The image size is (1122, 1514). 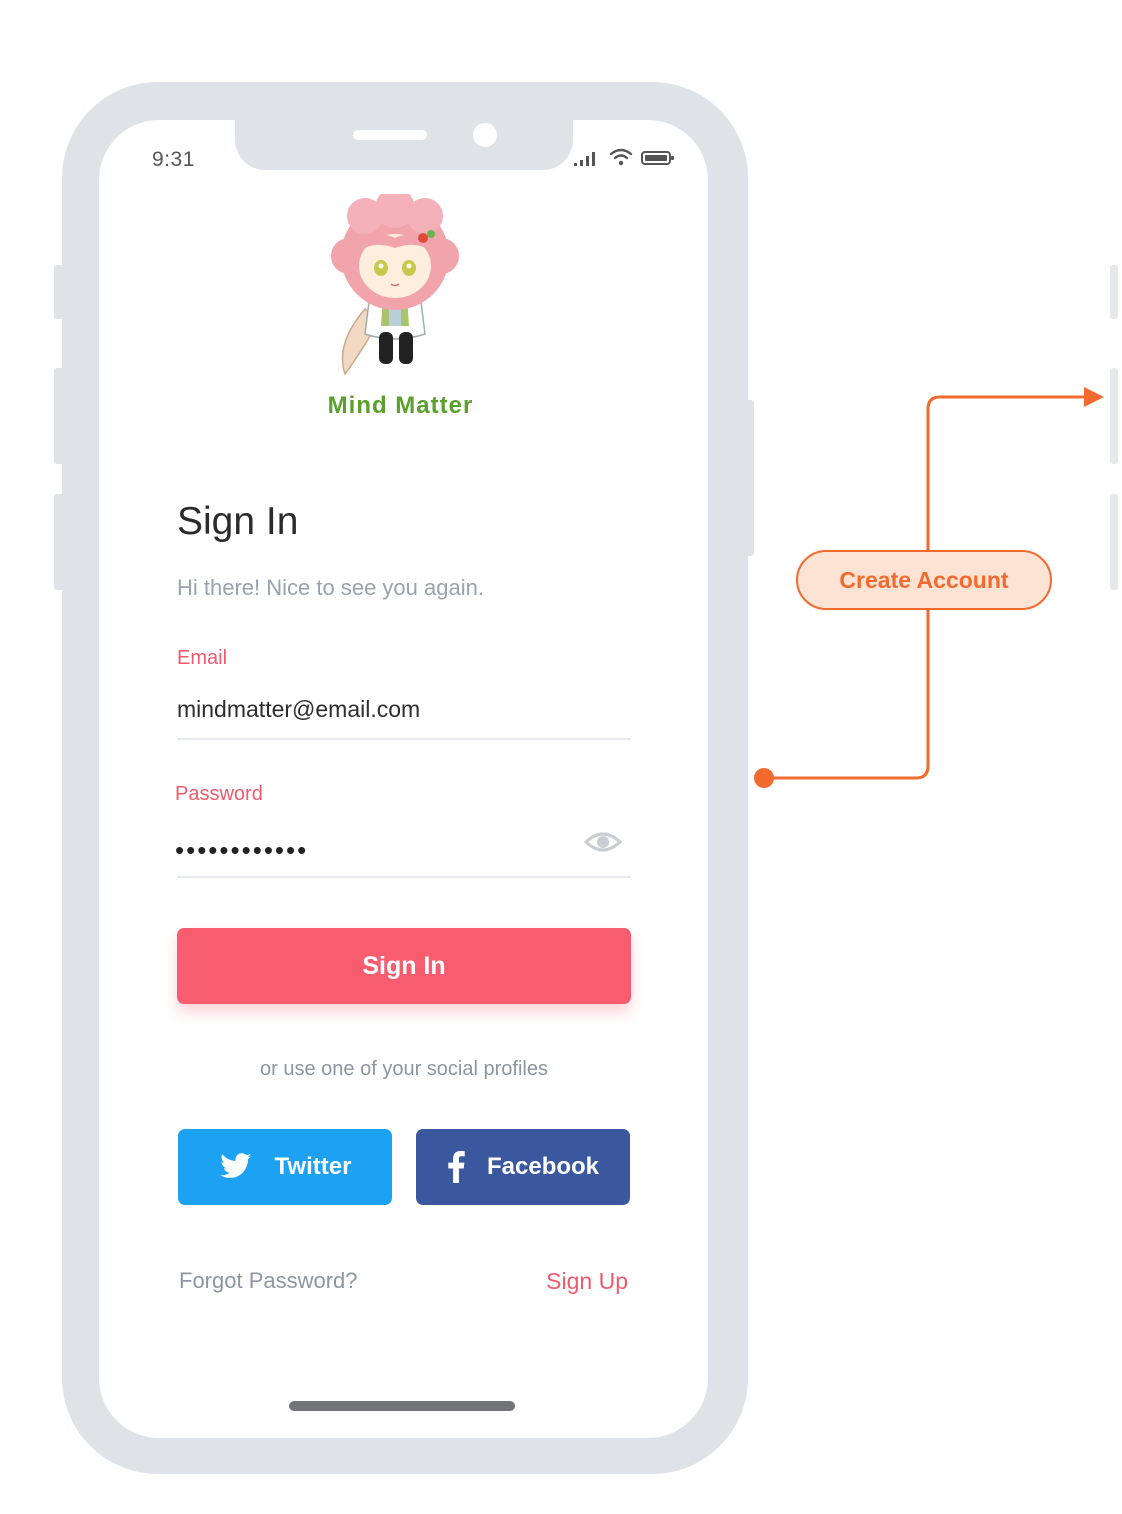 What do you see at coordinates (924, 580) in the screenshot?
I see `create-account-flow-label: Create Account` at bounding box center [924, 580].